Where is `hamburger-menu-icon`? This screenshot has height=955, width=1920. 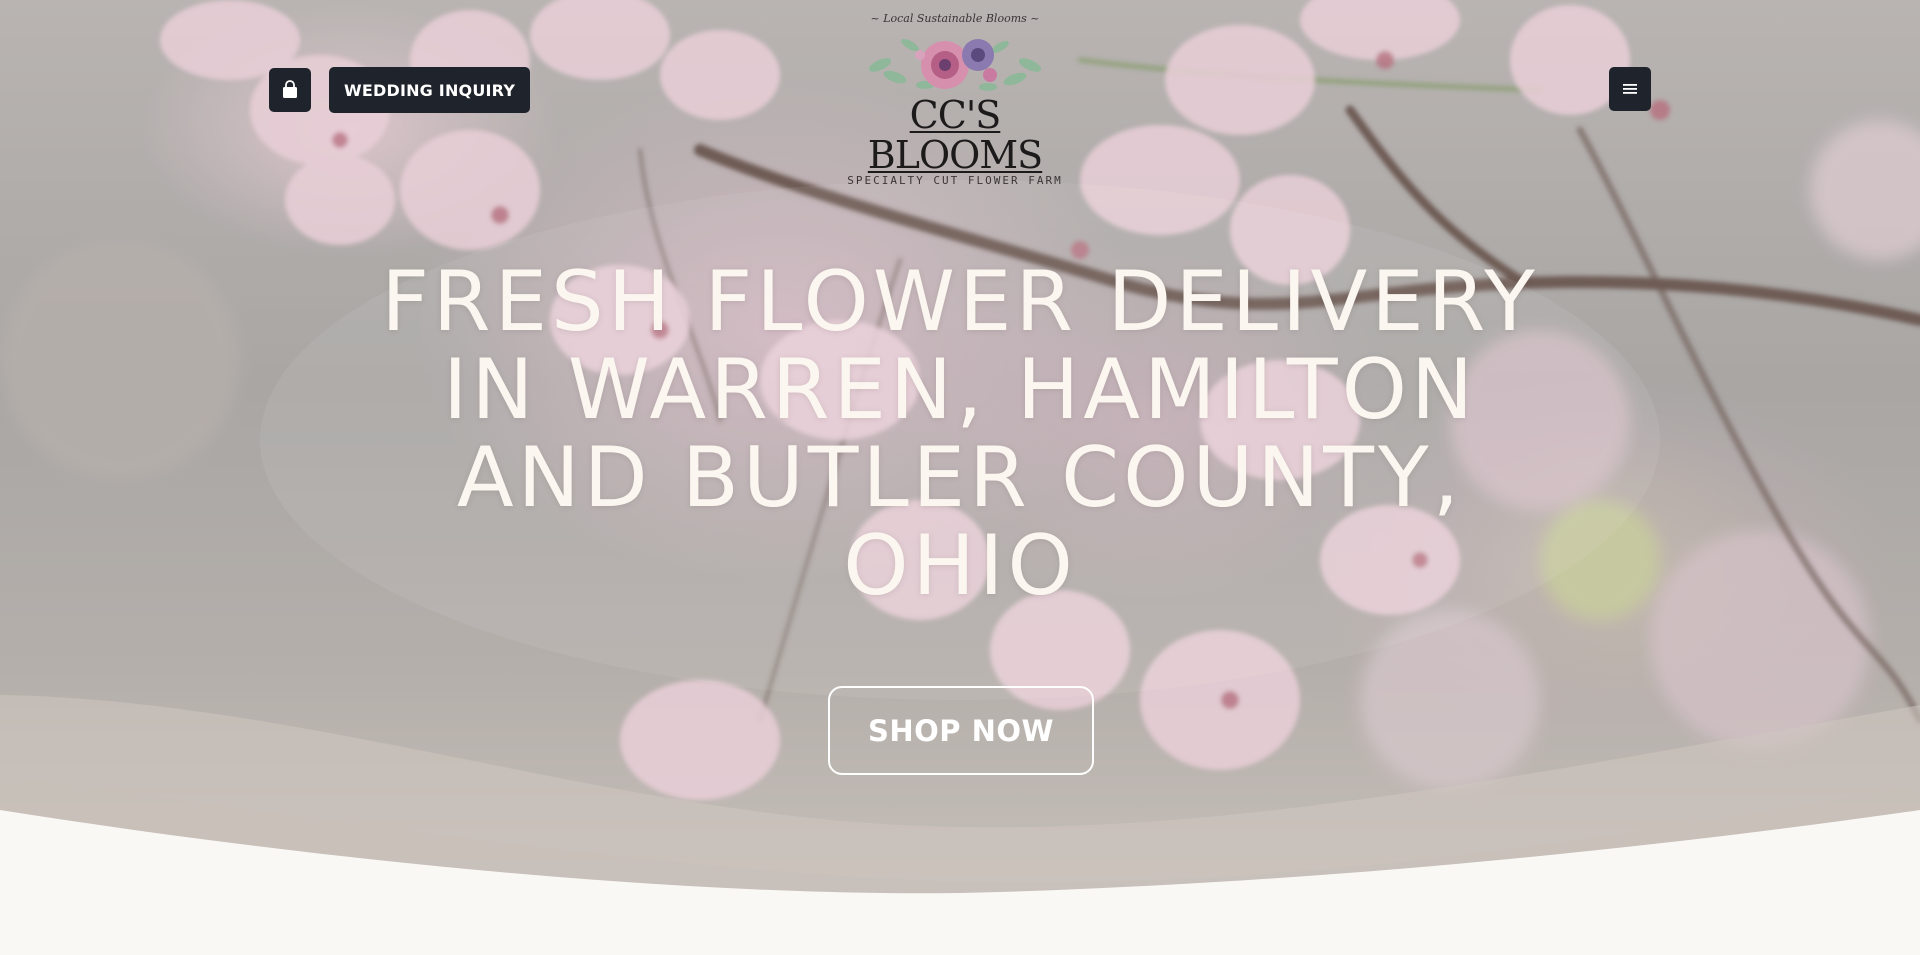
hamburger-menu-icon is located at coordinates (1630, 89).